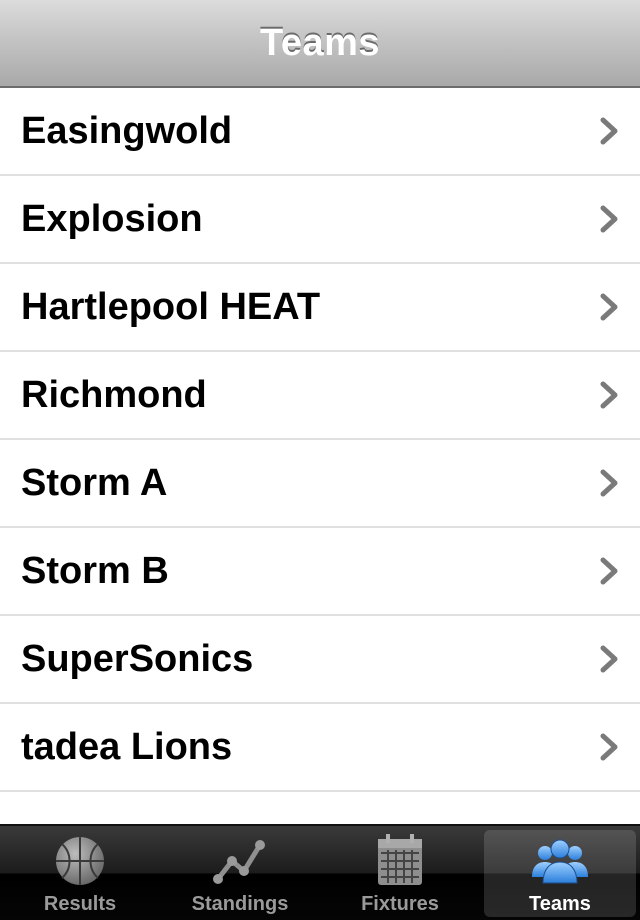  Describe the element at coordinates (320, 484) in the screenshot. I see `team-row-storm-a: Storm A` at that location.